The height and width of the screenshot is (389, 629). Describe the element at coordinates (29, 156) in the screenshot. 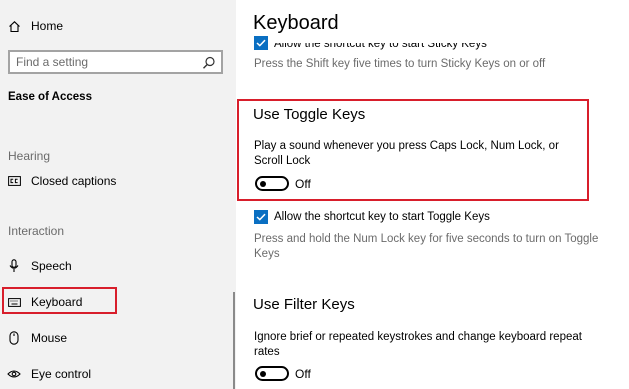

I see `section-hearing: Hearing` at that location.